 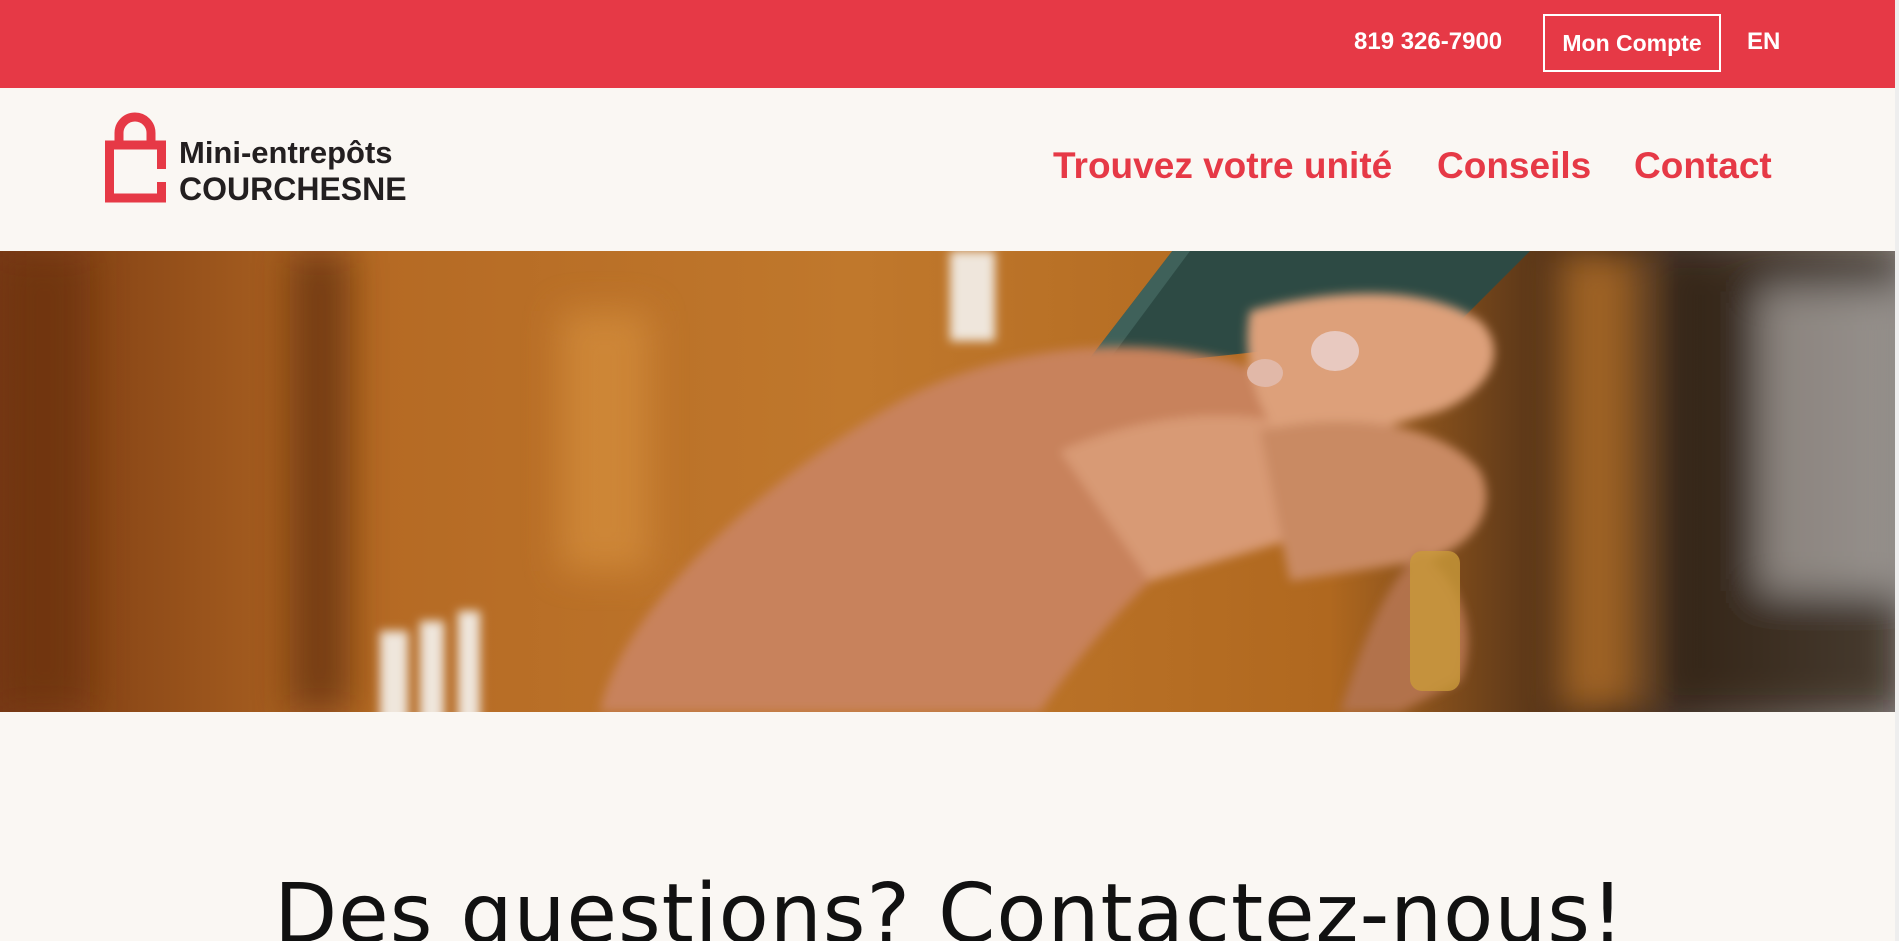 I want to click on nav-item-contact: Contact, so click(x=1703, y=166).